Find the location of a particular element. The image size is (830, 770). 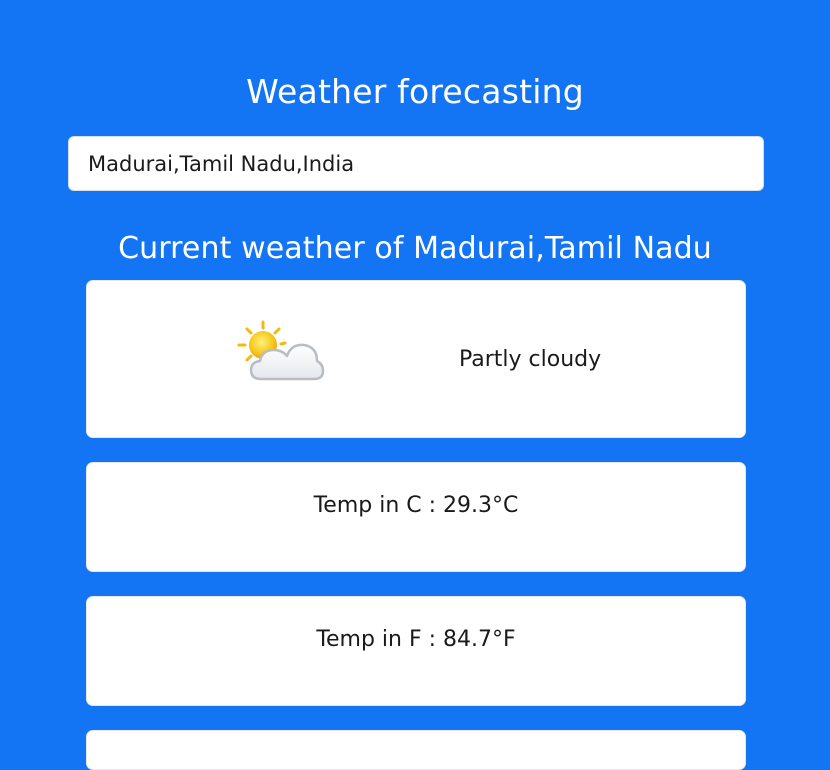

partly-cloudy-icon is located at coordinates (281, 350).